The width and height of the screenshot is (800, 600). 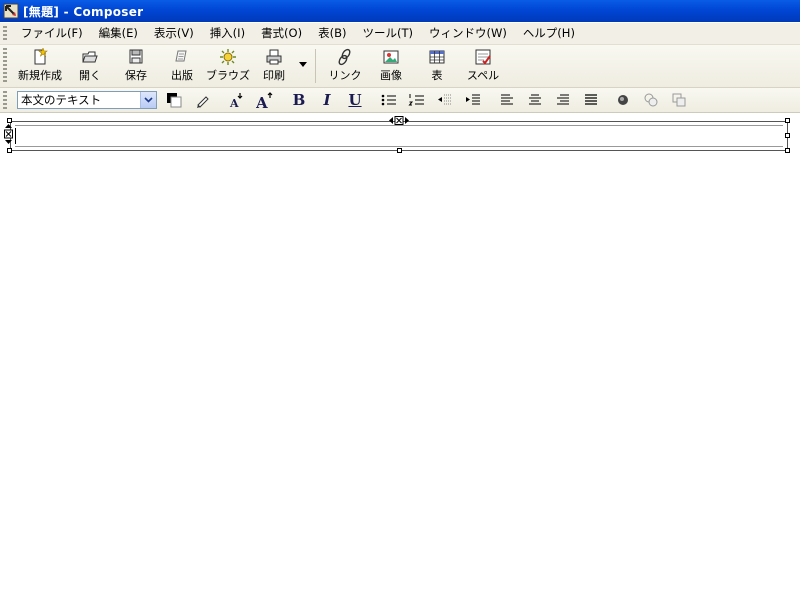 I want to click on menu-tools: ツール(T), so click(x=387, y=33).